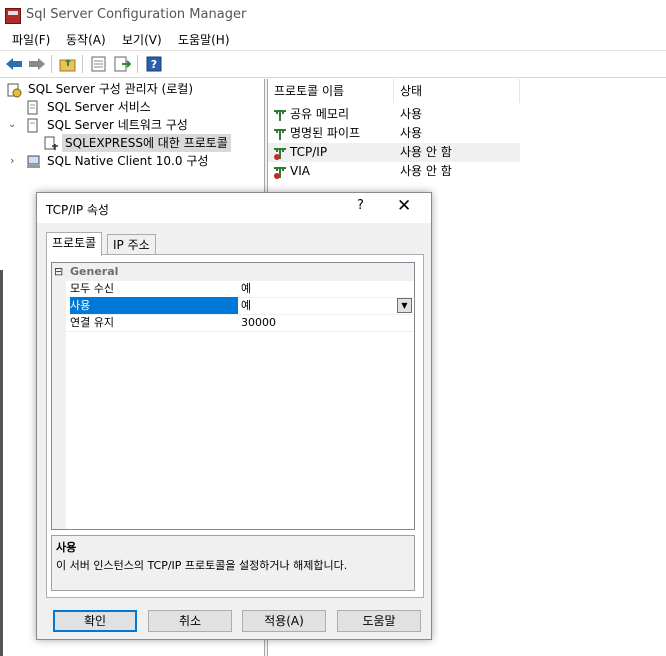 The width and height of the screenshot is (666, 656). What do you see at coordinates (404, 206) in the screenshot?
I see `close-icon: ✕` at bounding box center [404, 206].